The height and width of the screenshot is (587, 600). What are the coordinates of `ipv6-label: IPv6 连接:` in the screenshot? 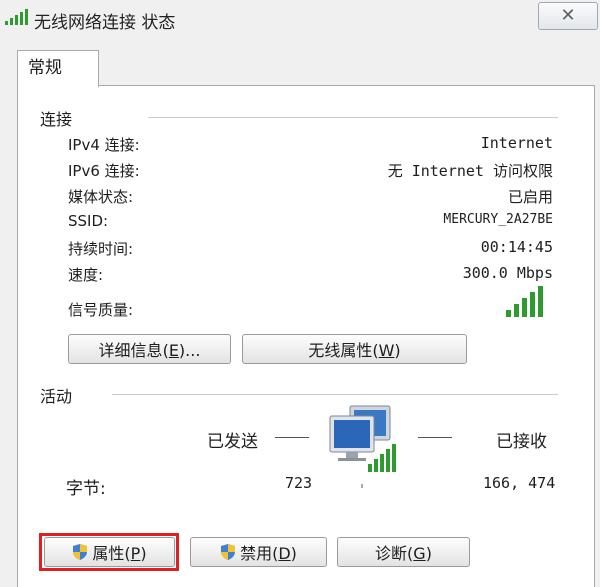 It's located at (104, 171).